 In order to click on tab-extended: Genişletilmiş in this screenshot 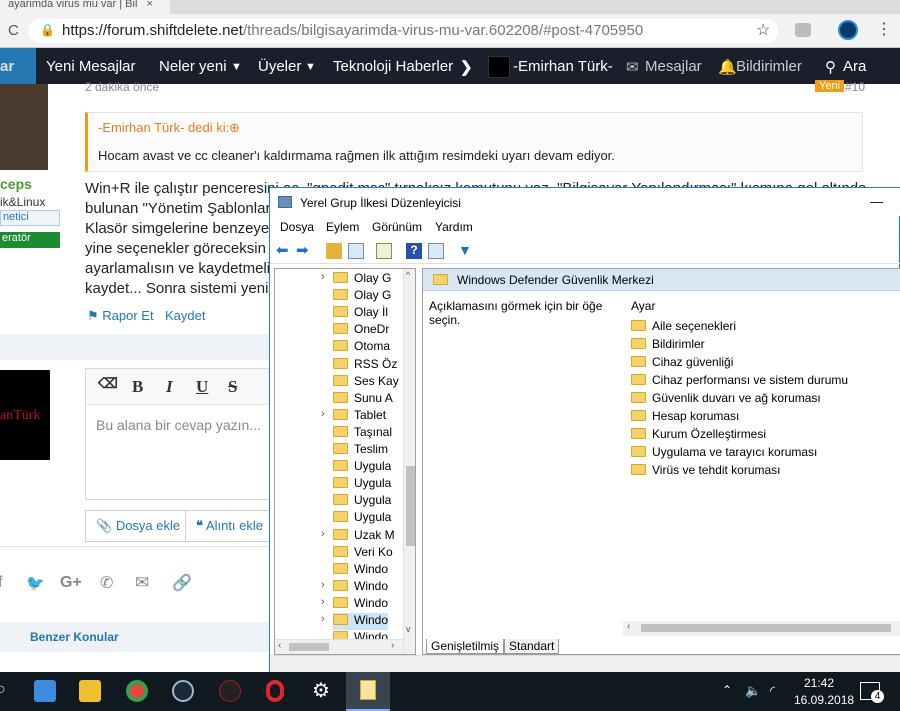, I will do `click(465, 646)`.